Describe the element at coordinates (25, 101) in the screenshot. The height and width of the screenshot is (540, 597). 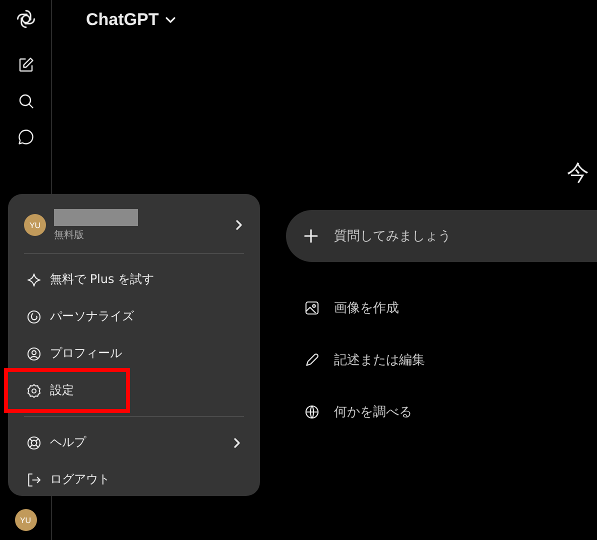
I see `search-icon` at that location.